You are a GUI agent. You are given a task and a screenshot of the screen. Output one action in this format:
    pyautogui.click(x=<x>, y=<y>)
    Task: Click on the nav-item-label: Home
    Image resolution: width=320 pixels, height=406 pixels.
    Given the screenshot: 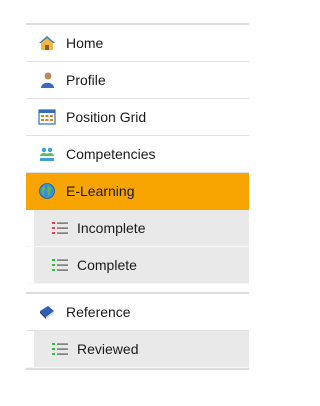 What is the action you would take?
    pyautogui.click(x=85, y=43)
    